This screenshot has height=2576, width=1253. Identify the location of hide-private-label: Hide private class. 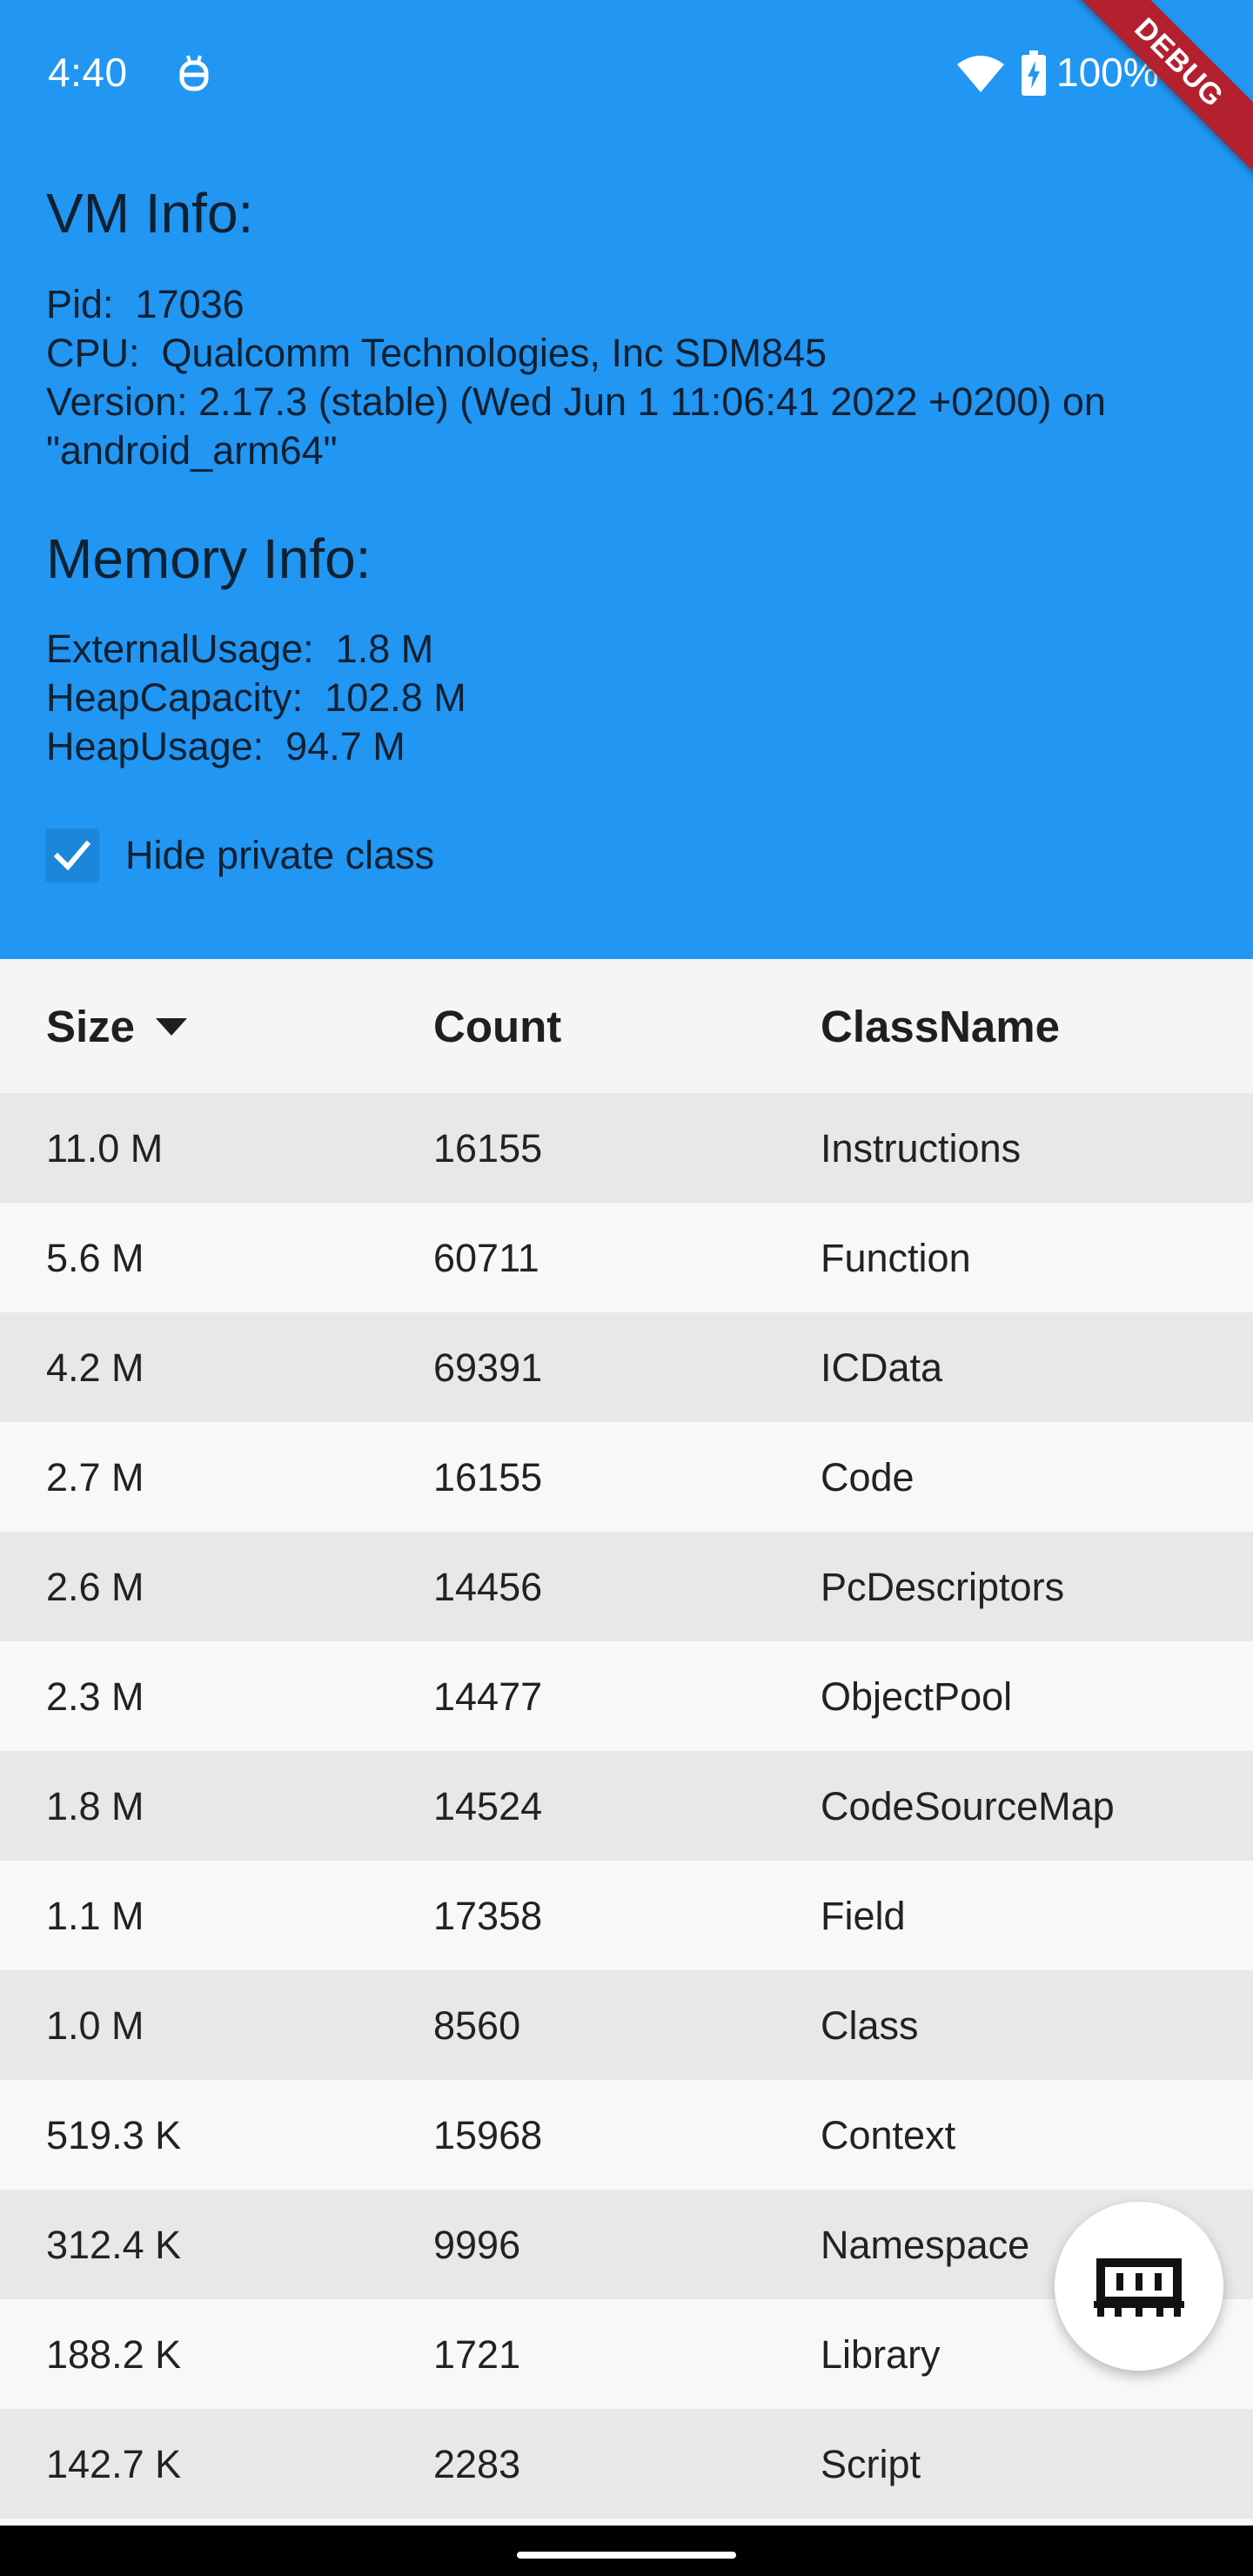
(280, 855).